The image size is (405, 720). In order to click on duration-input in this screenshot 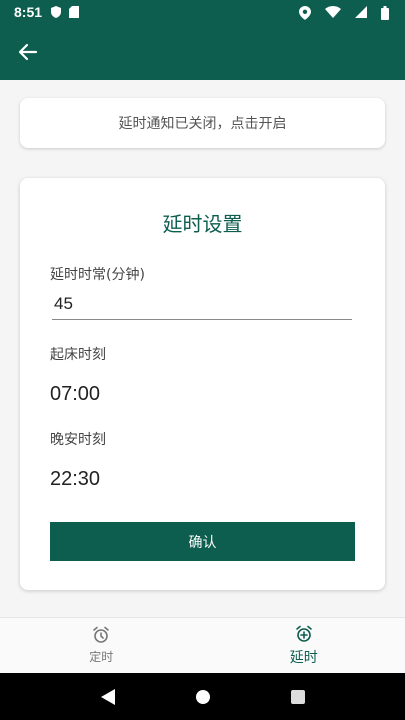, I will do `click(202, 304)`.